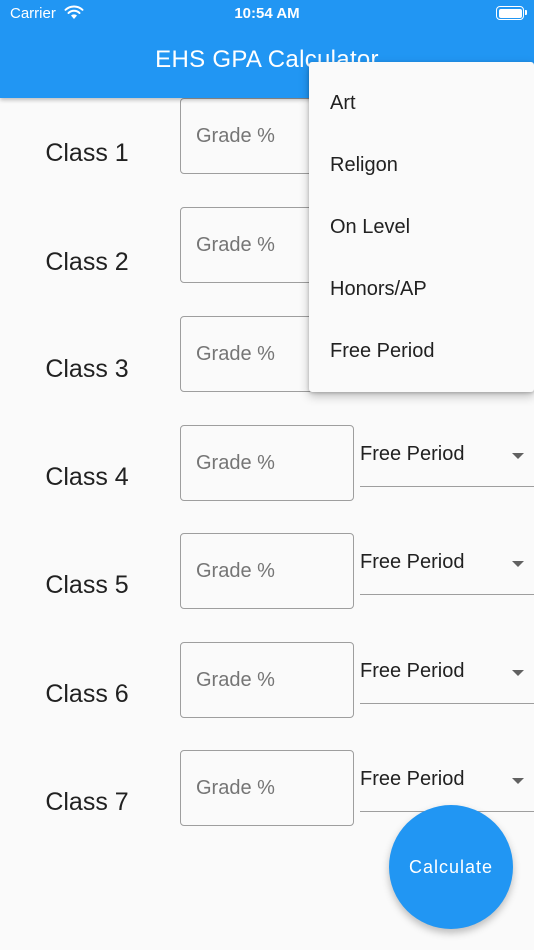 The height and width of the screenshot is (950, 534). I want to click on status-bar: Carrier 10:54 AM, so click(267, 14).